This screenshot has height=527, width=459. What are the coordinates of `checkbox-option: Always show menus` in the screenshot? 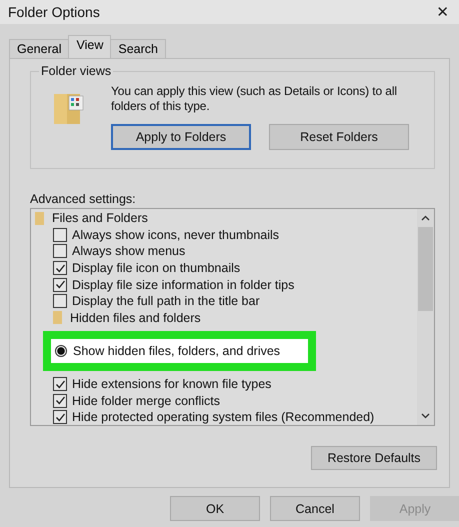 It's located at (119, 251).